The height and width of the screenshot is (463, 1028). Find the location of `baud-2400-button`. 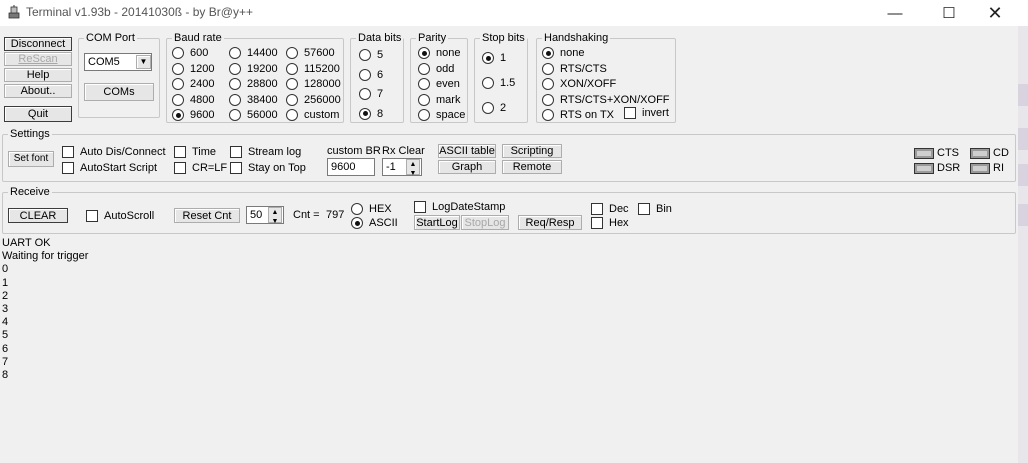

baud-2400-button is located at coordinates (178, 84).